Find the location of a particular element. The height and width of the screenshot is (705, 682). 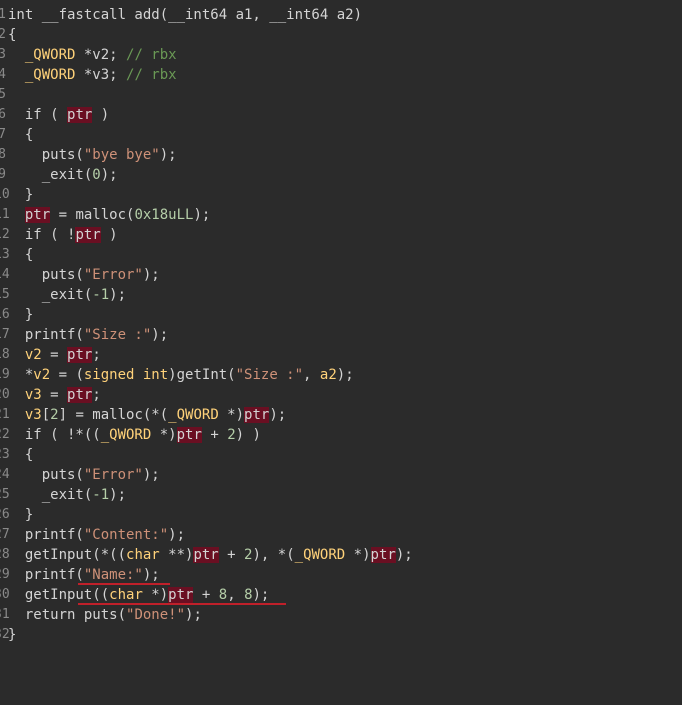

code-text: if ( ptr ) is located at coordinates (58, 115).